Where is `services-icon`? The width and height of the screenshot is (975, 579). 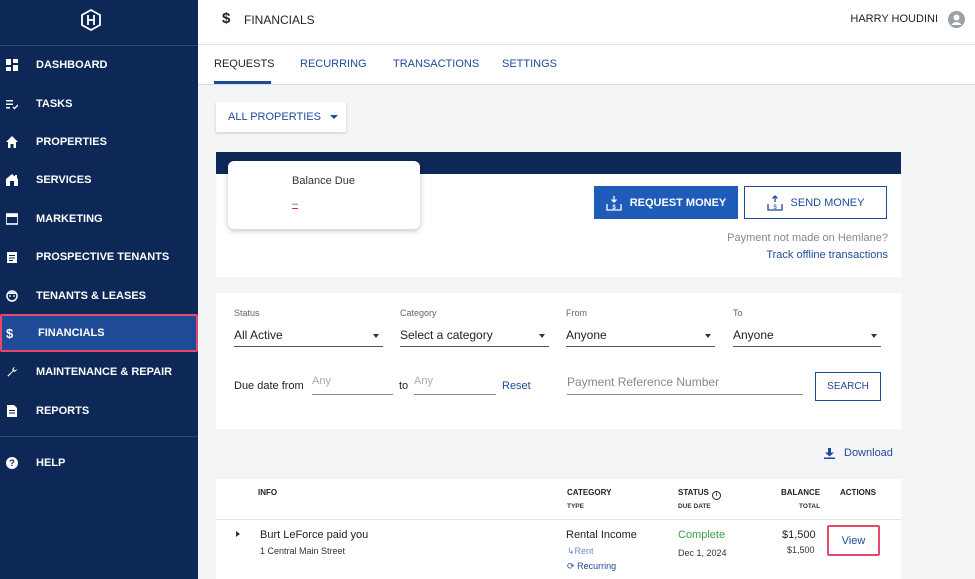
services-icon is located at coordinates (18, 180).